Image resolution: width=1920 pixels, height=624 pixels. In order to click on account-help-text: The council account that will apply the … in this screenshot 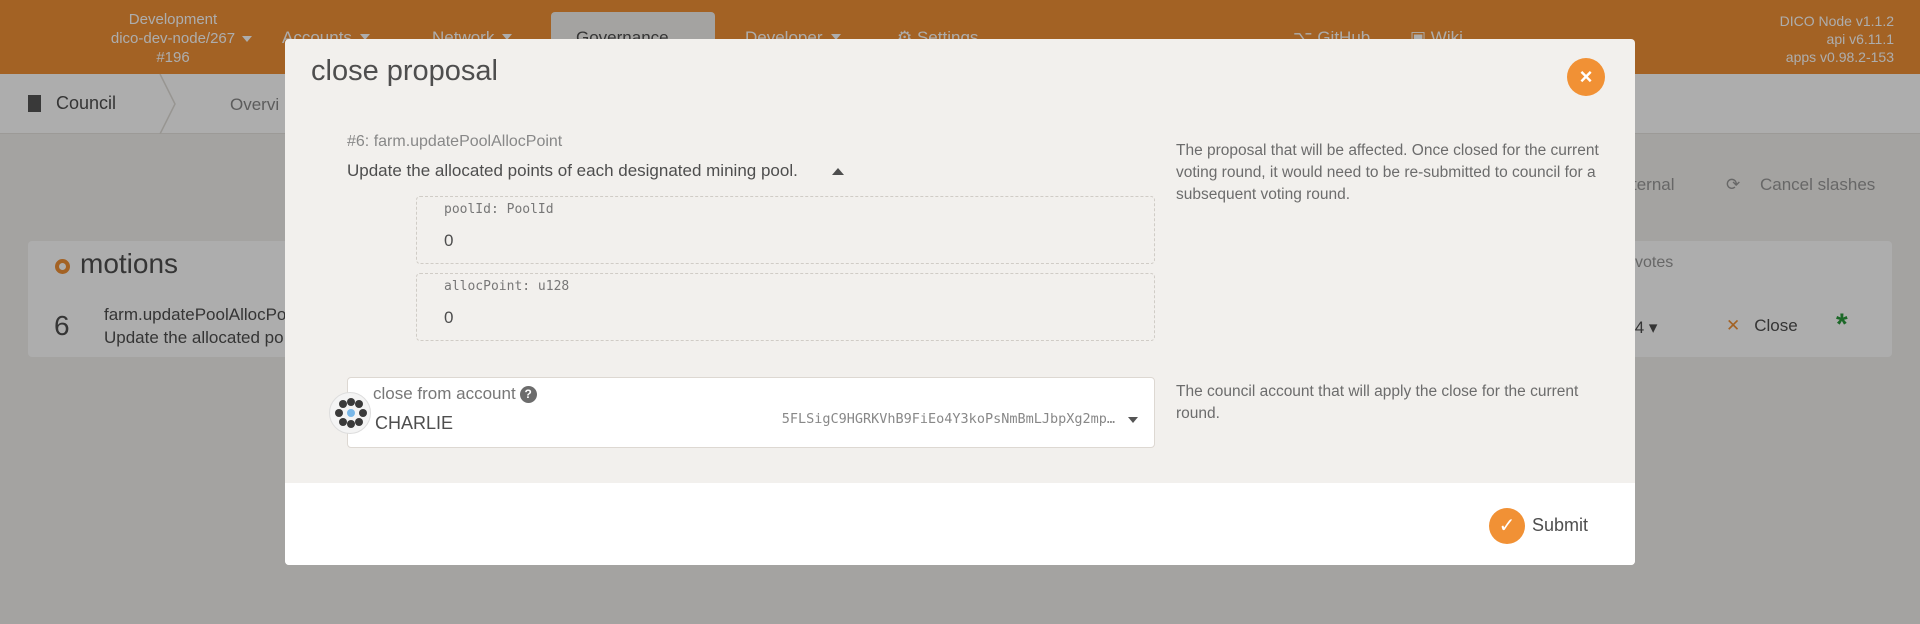, I will do `click(1377, 402)`.